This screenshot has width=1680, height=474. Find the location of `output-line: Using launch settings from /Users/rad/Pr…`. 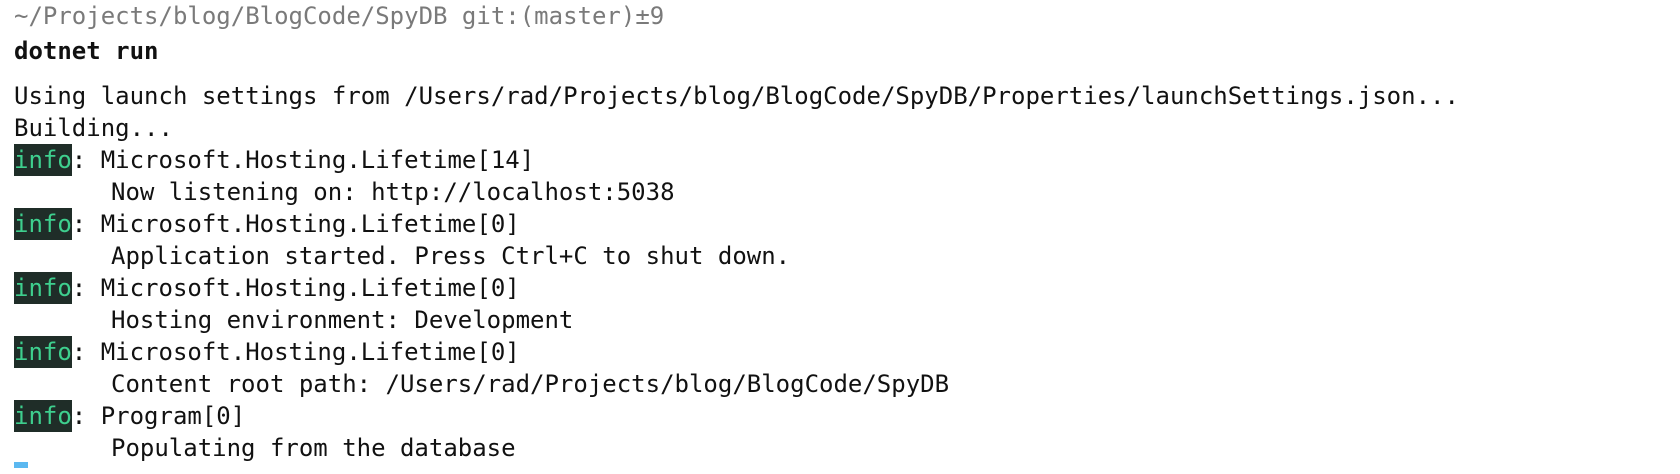

output-line: Using launch settings from /Users/rad/Pr… is located at coordinates (736, 96).